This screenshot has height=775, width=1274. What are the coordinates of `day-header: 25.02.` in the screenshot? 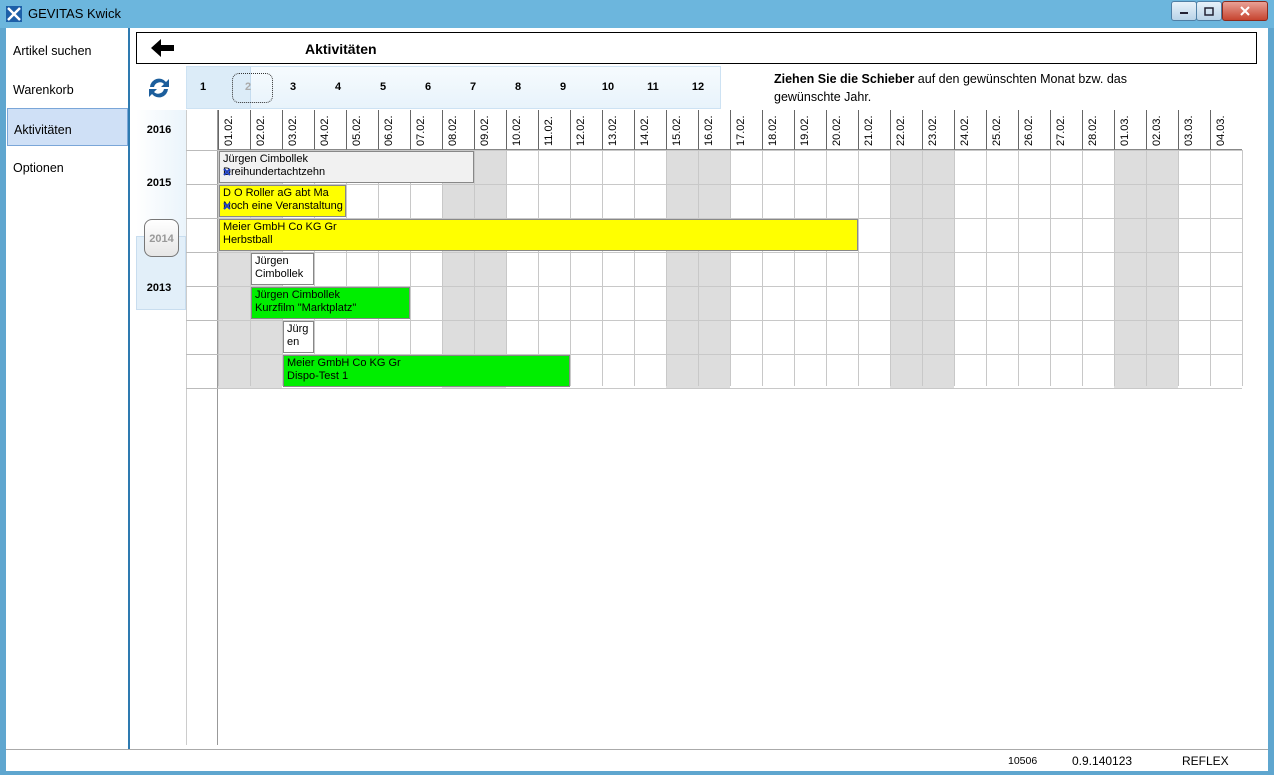 It's located at (1002, 130).